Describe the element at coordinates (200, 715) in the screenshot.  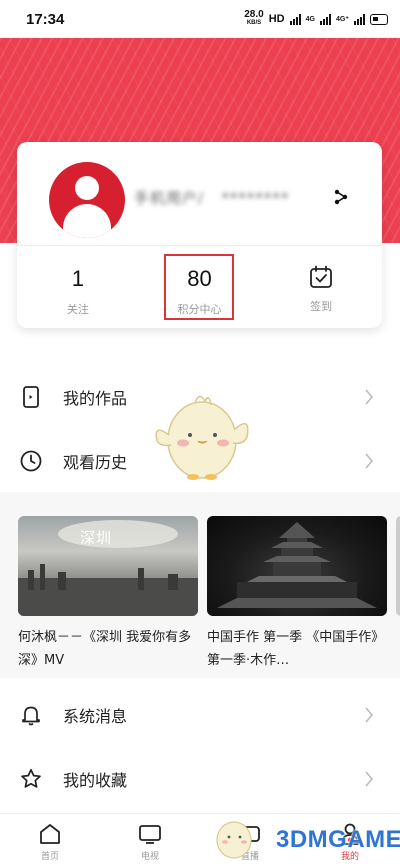
I see `menu-item-system-messages: 系统消息` at that location.